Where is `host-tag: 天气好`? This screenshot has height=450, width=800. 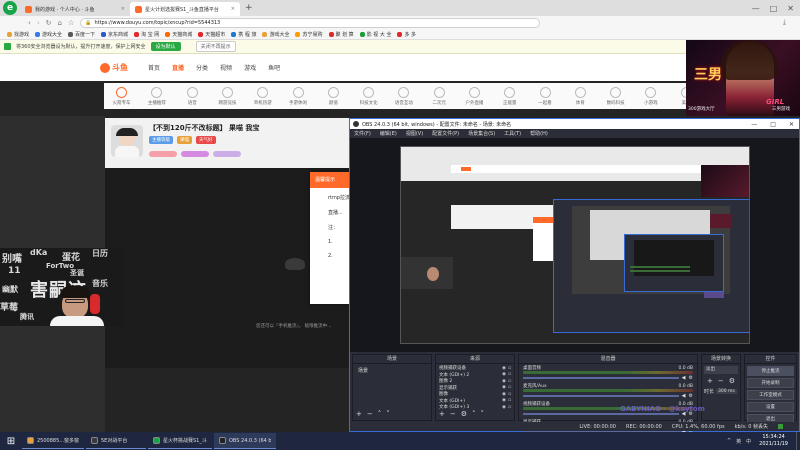 host-tag: 天气好 is located at coordinates (206, 140).